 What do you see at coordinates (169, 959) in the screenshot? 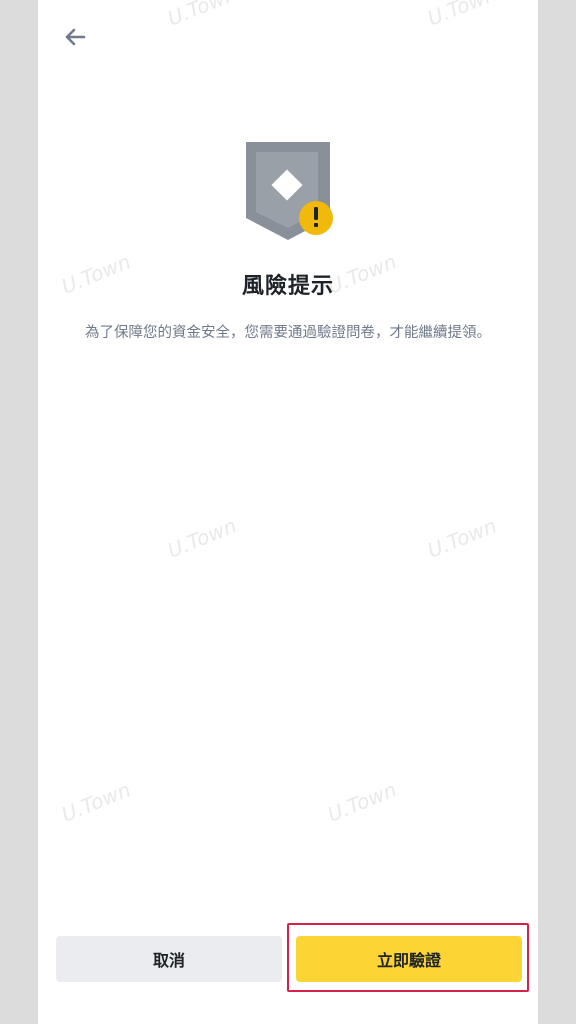
I see `cancel-button: 取消` at bounding box center [169, 959].